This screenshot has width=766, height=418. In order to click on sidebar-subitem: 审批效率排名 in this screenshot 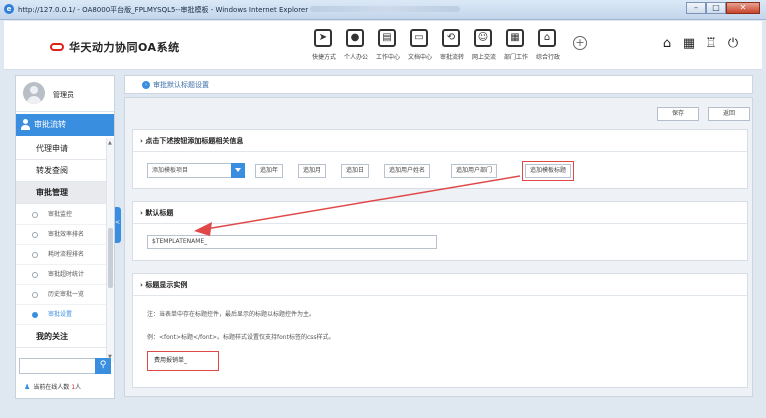, I will do `click(61, 235)`.